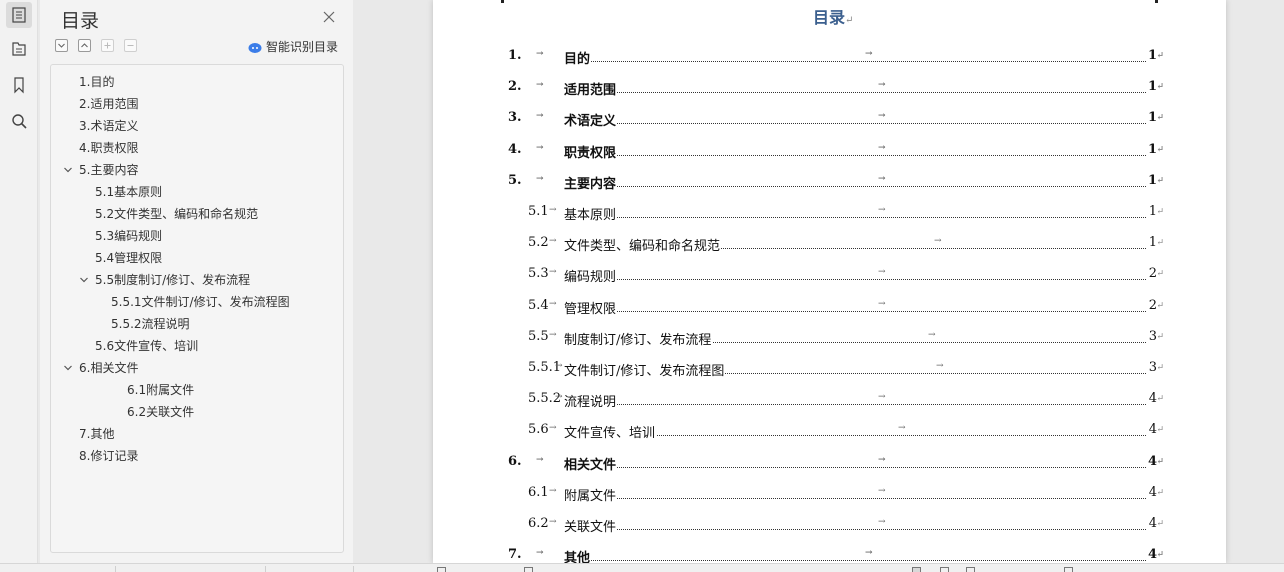 This screenshot has height=572, width=1284. Describe the element at coordinates (19, 85) in the screenshot. I see `bookmark-icon` at that location.